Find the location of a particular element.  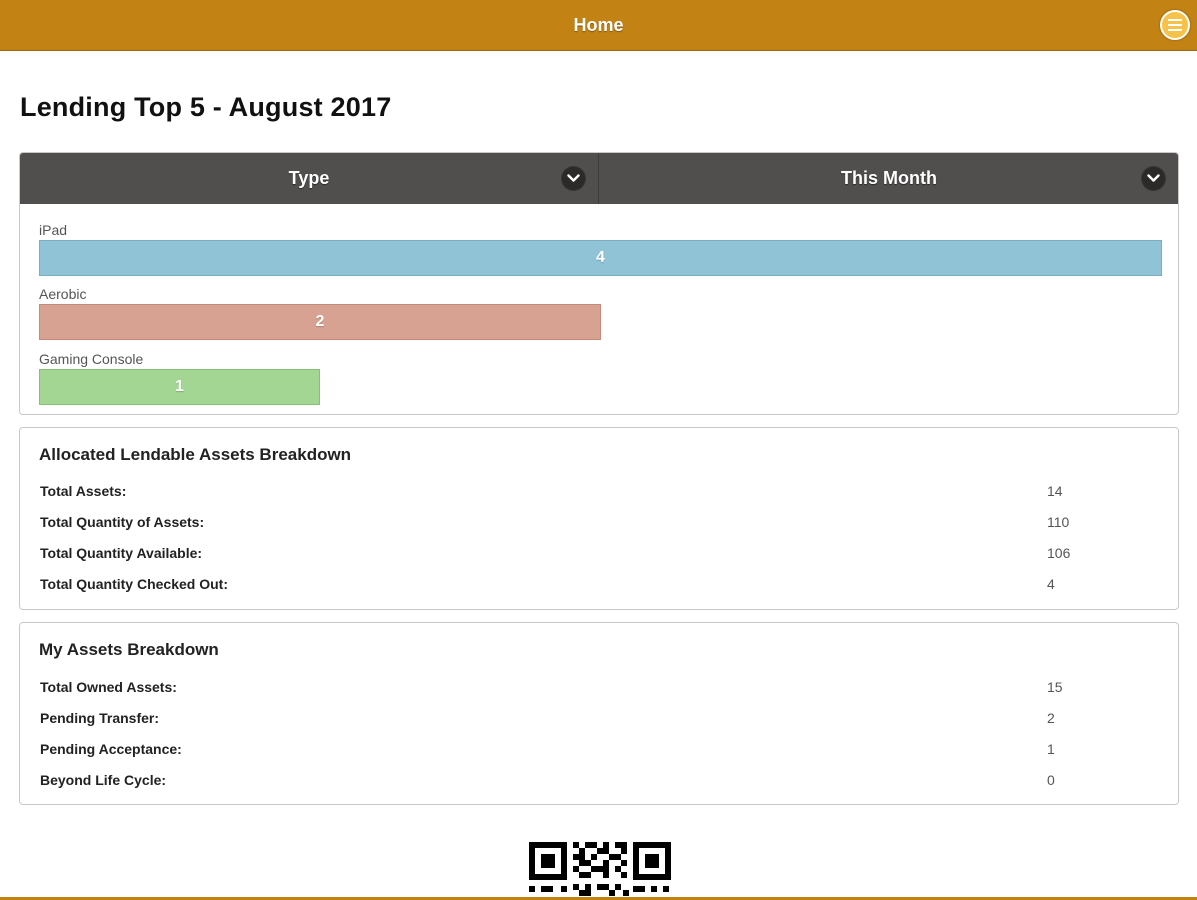

row-label: Total Assets: is located at coordinates (83, 491).